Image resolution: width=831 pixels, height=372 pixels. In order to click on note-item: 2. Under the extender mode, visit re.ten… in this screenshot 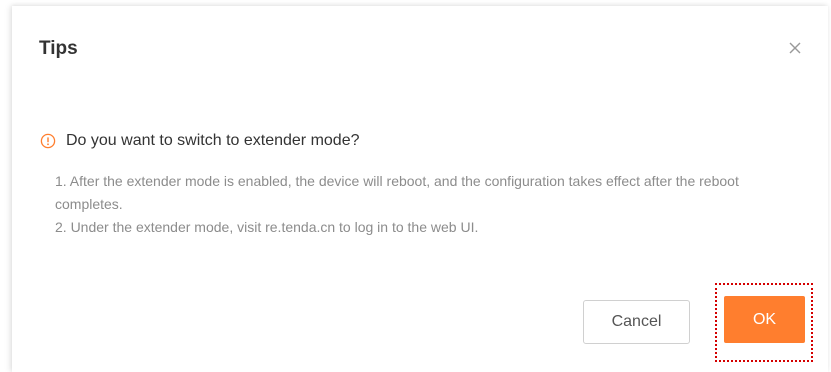, I will do `click(267, 227)`.